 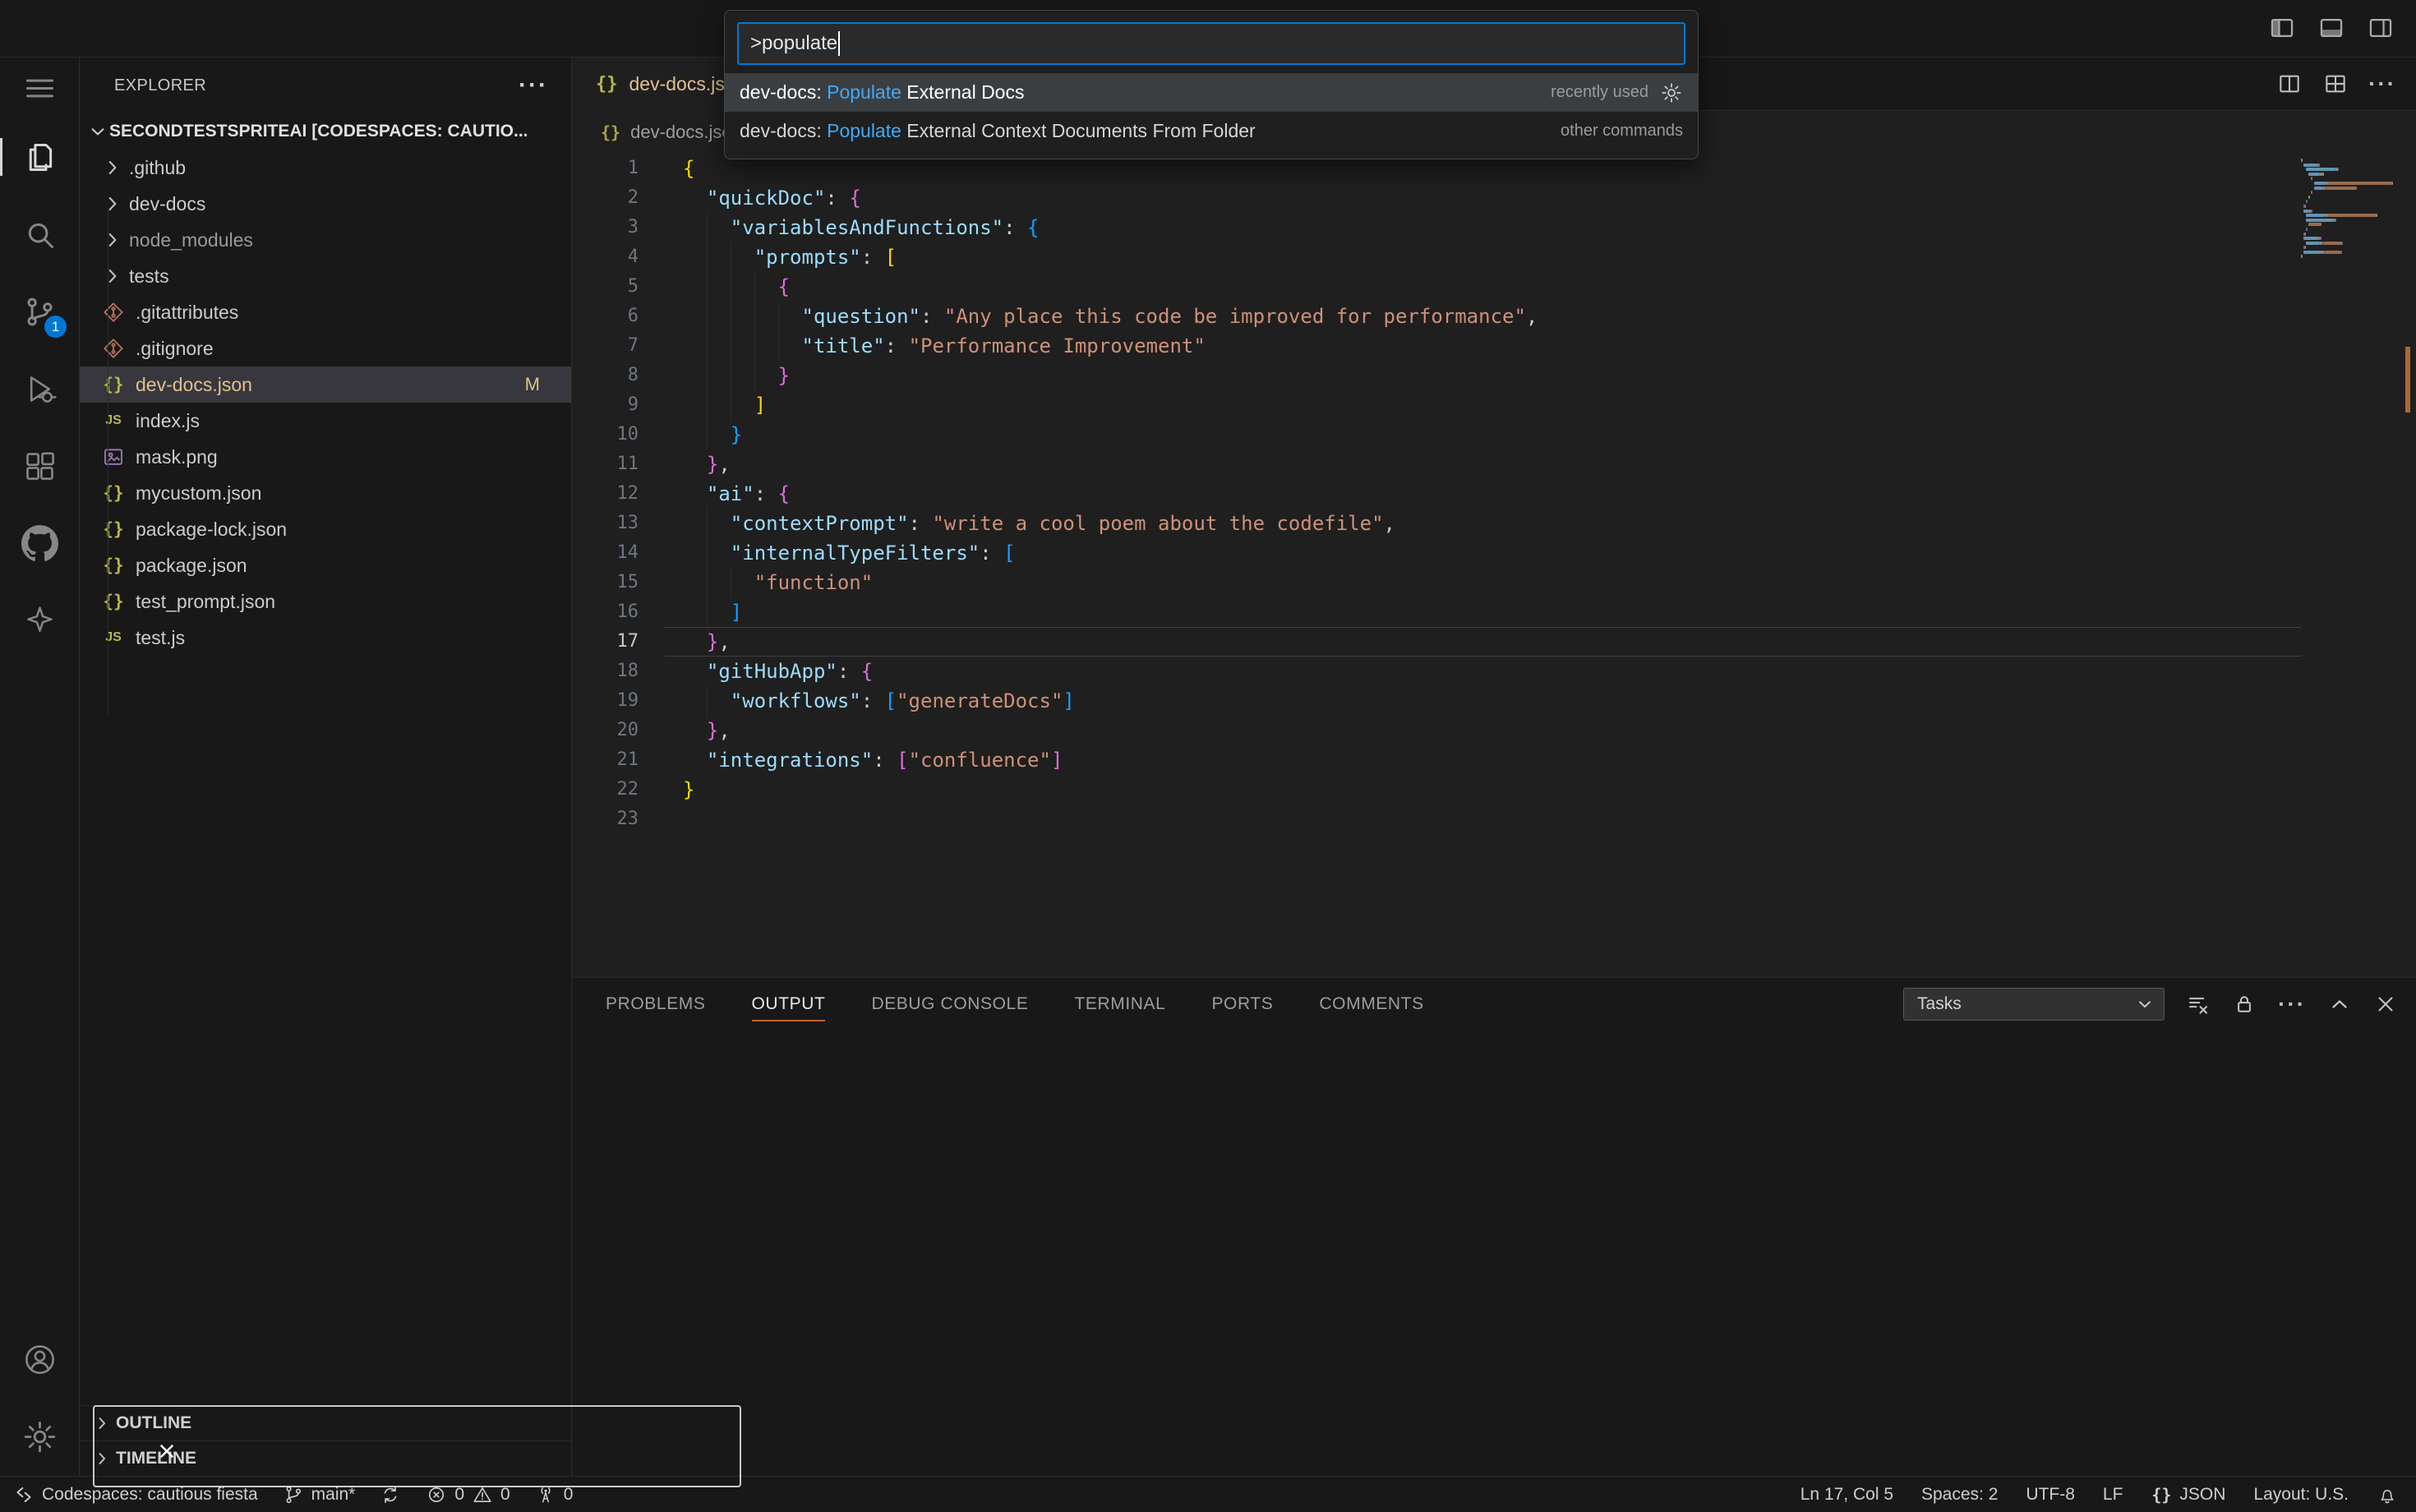 I want to click on code-line-15: "function", so click(x=1483, y=583).